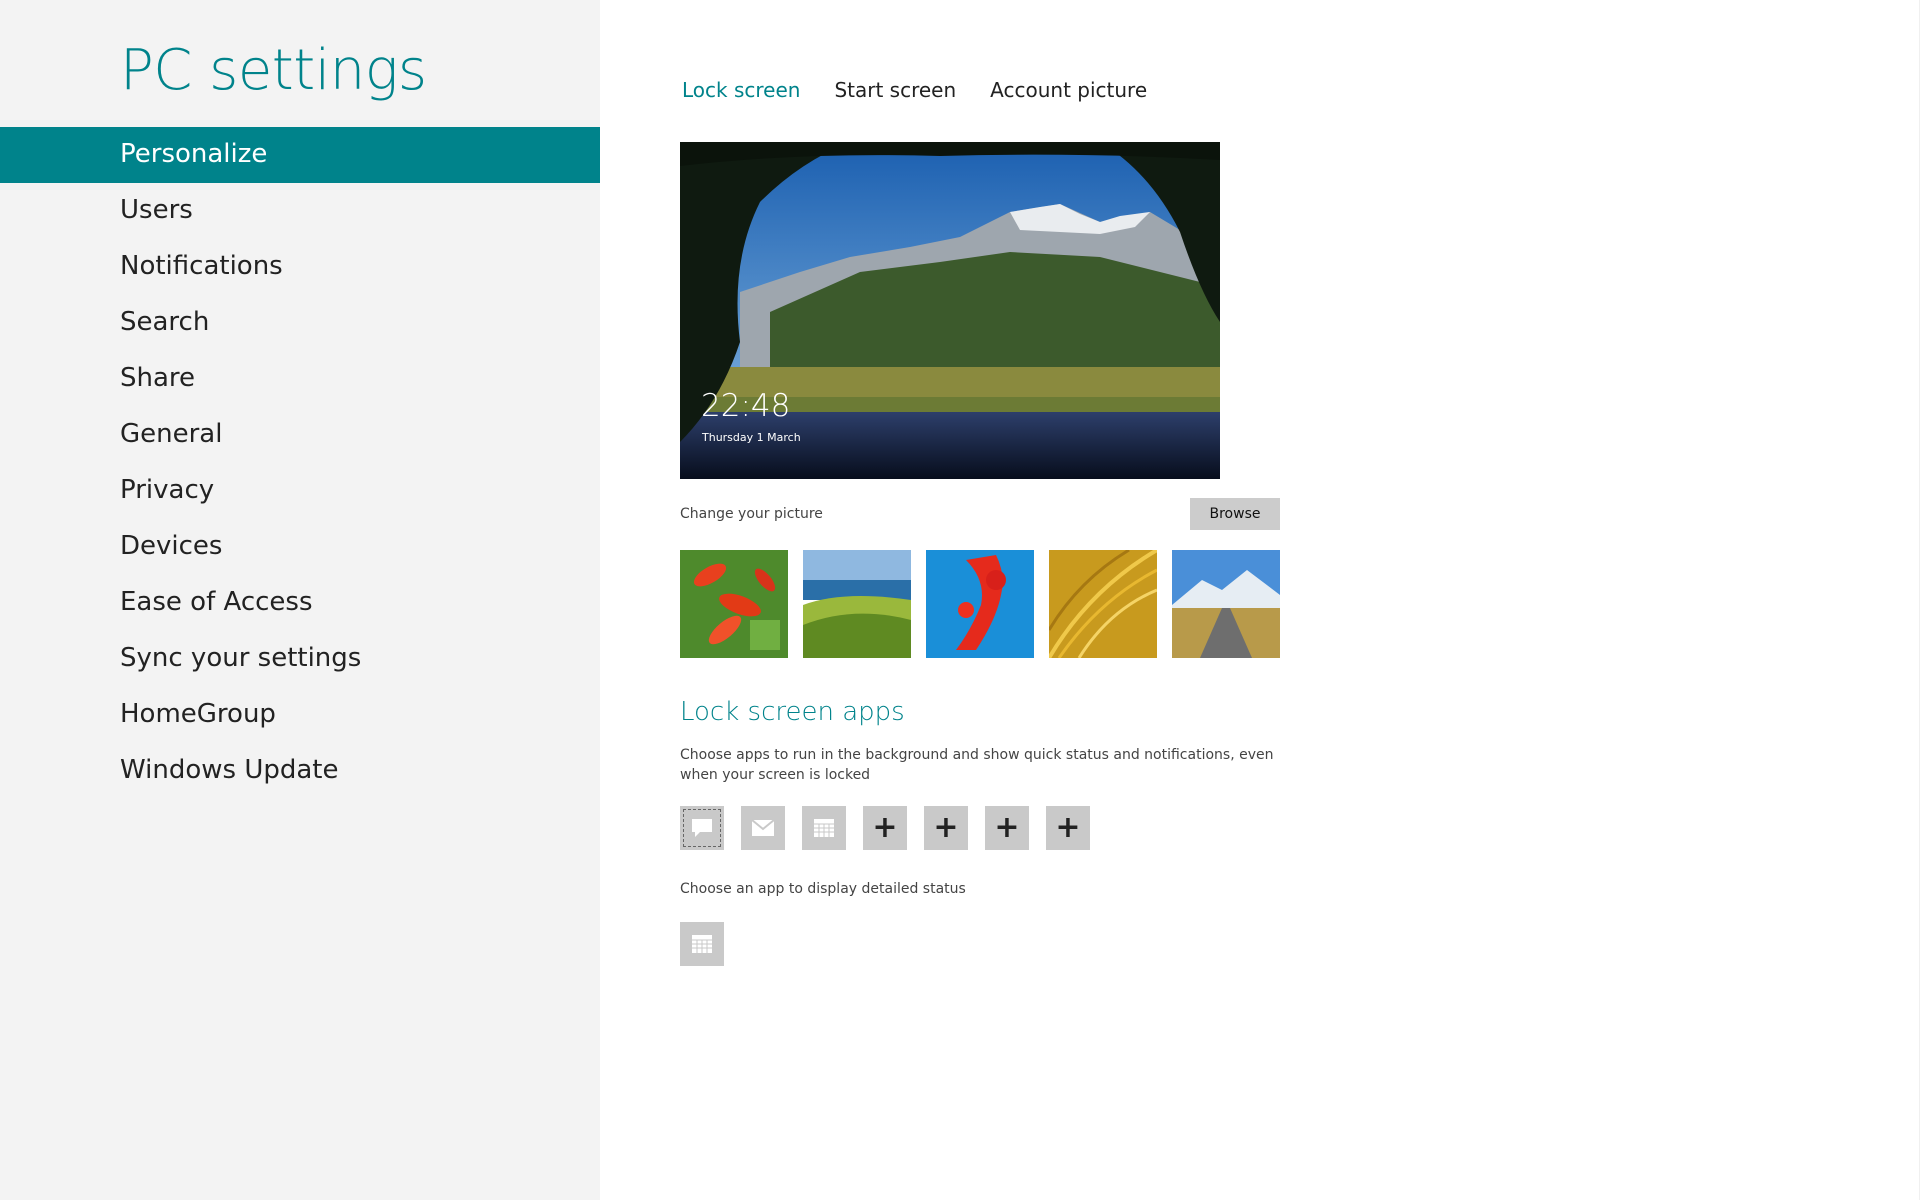 The width and height of the screenshot is (1920, 1200). Describe the element at coordinates (741, 90) in the screenshot. I see `tab-lock-screen: Lock screen` at that location.